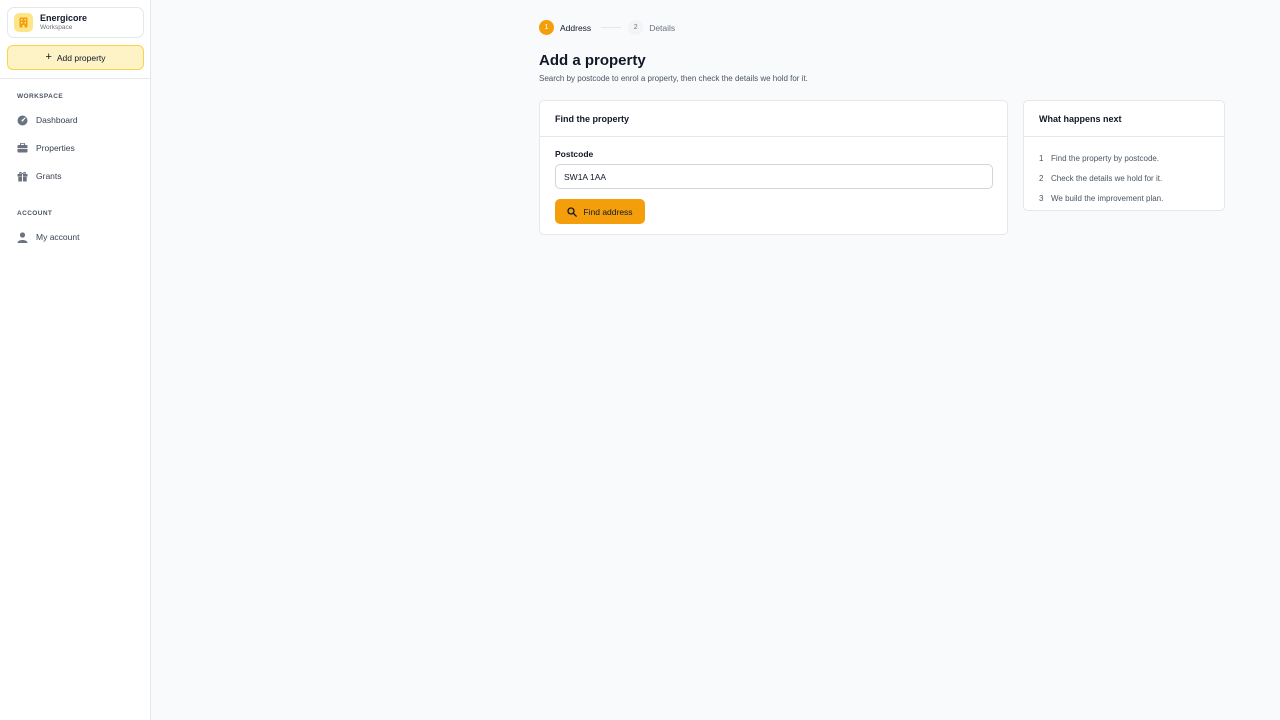  I want to click on sidebar-item-properties: Properties, so click(76, 148).